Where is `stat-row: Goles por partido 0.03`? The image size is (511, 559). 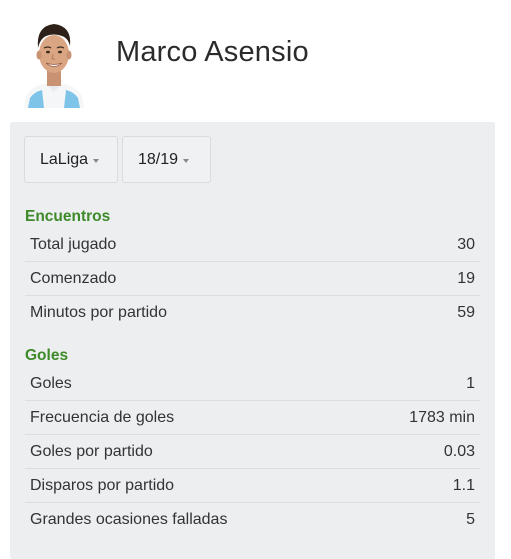
stat-row: Goles por partido 0.03 is located at coordinates (252, 452).